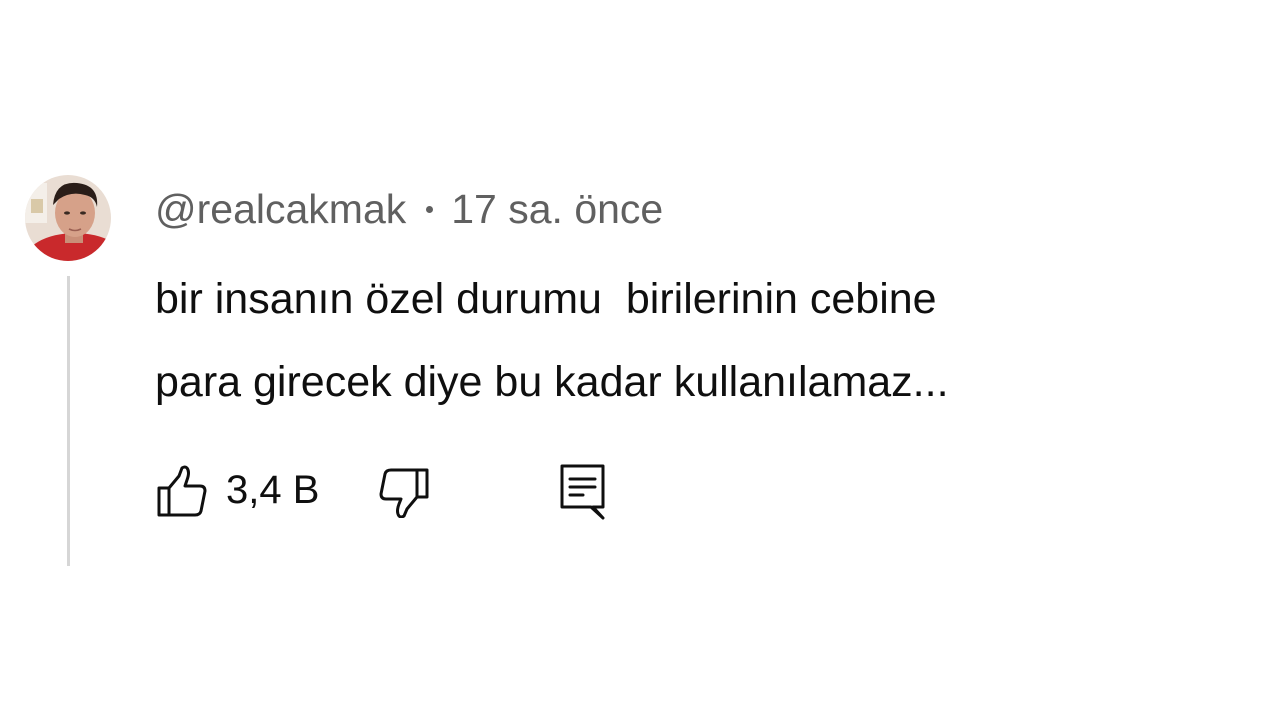 This screenshot has width=1280, height=720. Describe the element at coordinates (280, 209) in the screenshot. I see `author-handle: @realcakmak` at that location.